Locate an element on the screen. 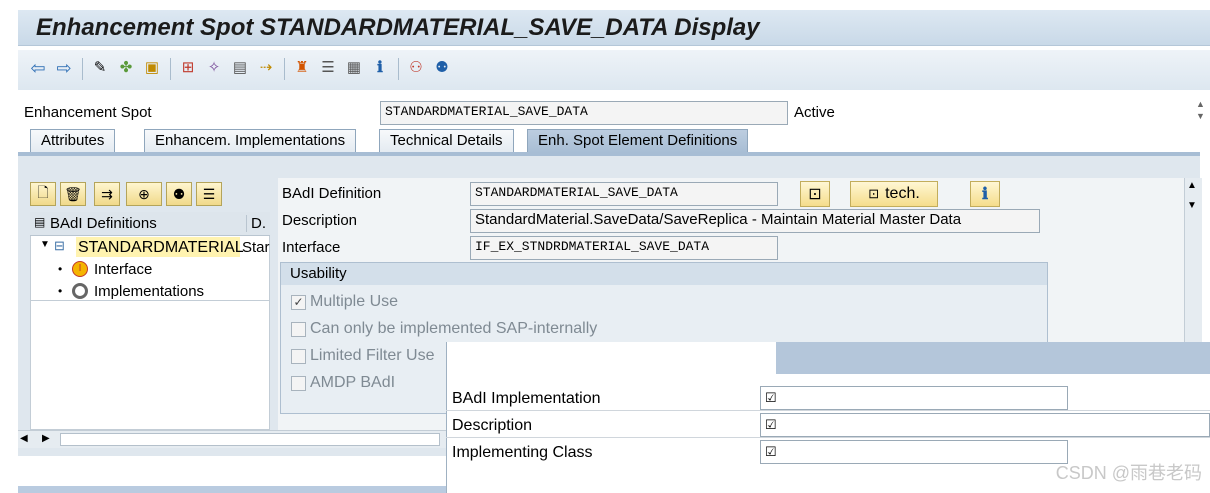 The width and height of the screenshot is (1210, 493). hierarchy-icon: ⇢ is located at coordinates (266, 68).